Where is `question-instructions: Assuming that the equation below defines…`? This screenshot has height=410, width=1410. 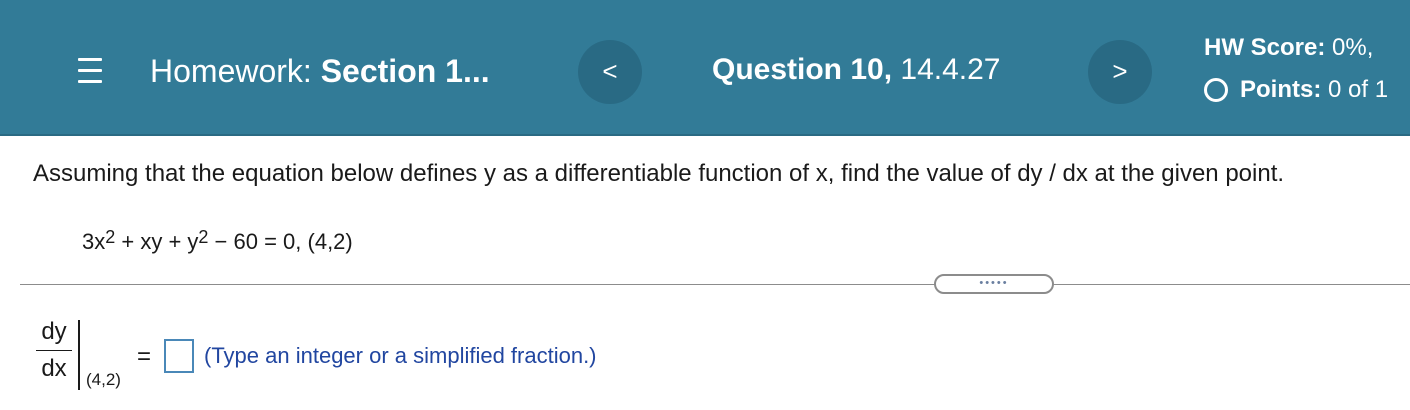 question-instructions: Assuming that the equation below defines… is located at coordinates (659, 173).